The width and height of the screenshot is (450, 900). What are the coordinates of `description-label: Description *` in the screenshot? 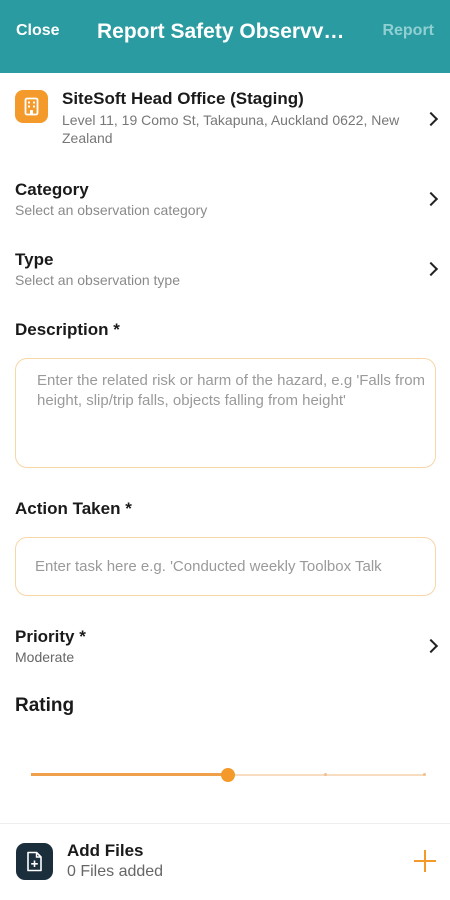 It's located at (67, 329).